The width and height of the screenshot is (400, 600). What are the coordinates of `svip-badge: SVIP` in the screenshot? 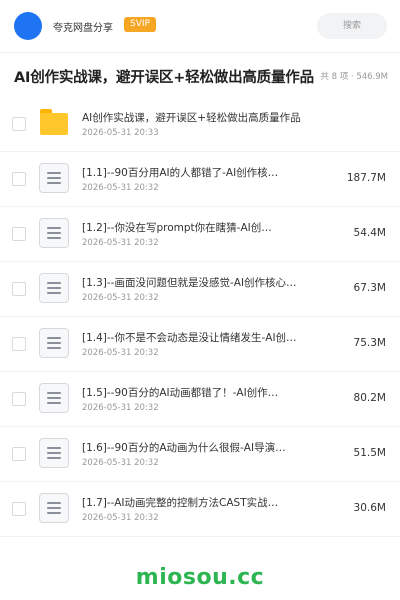 It's located at (140, 24).